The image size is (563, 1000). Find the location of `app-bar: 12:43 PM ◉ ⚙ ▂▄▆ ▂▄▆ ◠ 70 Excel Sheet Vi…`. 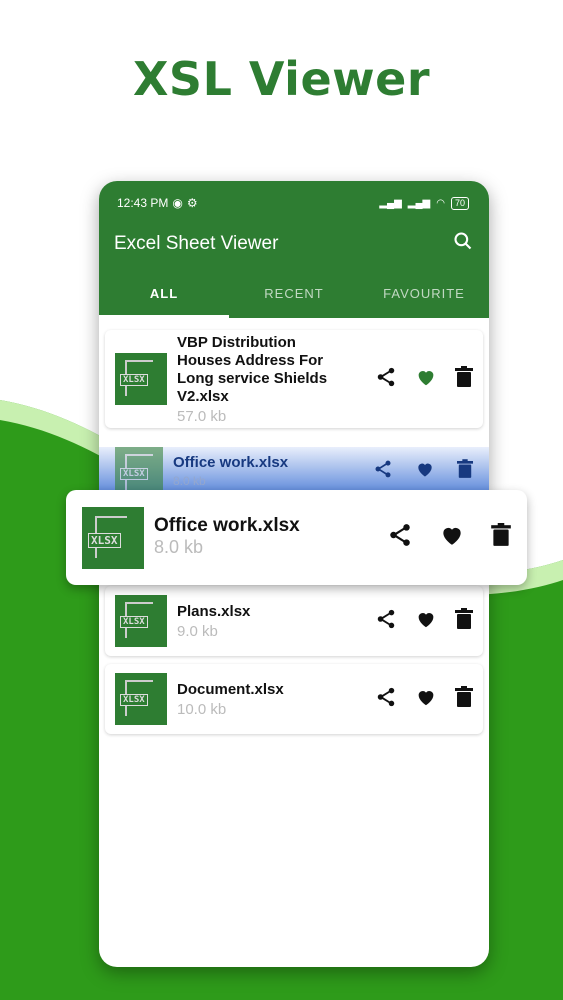

app-bar: 12:43 PM ◉ ⚙ ▂▄▆ ▂▄▆ ◠ 70 Excel Sheet Vi… is located at coordinates (294, 249).